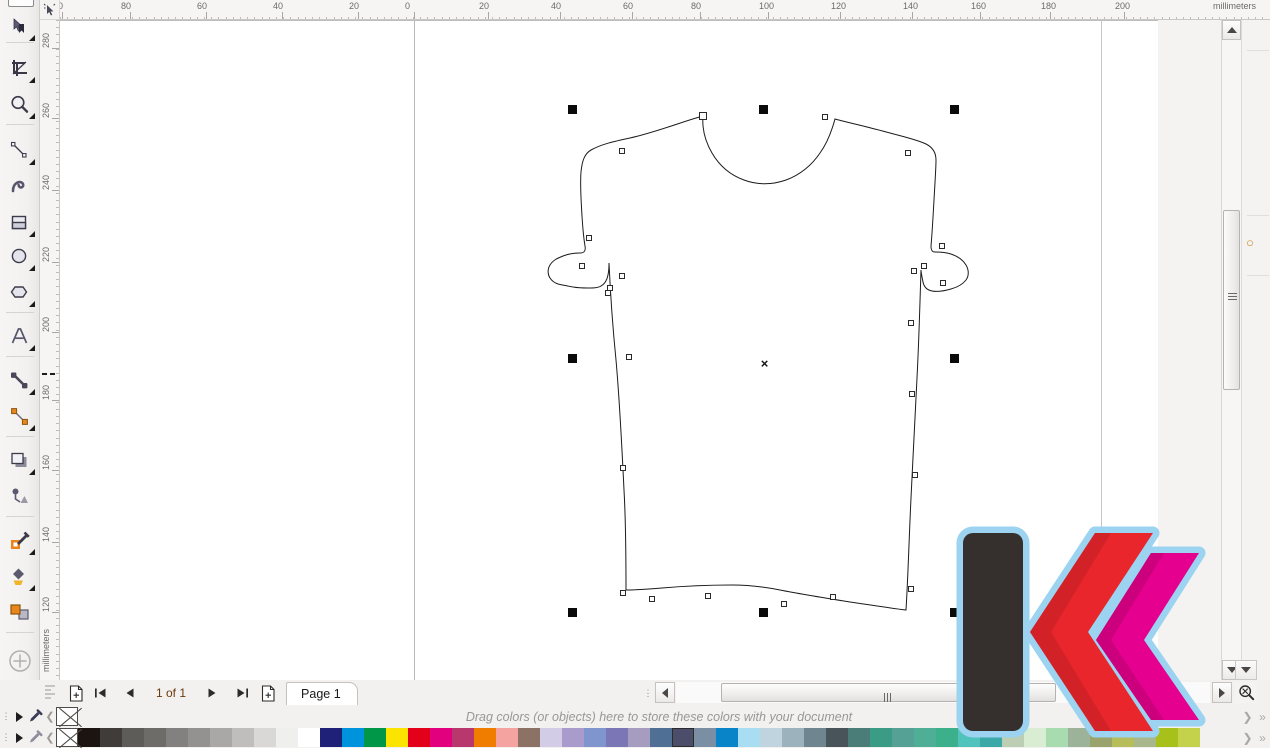 The height and width of the screenshot is (748, 1270). I want to click on vertical-scroll-thumb, so click(1231, 300).